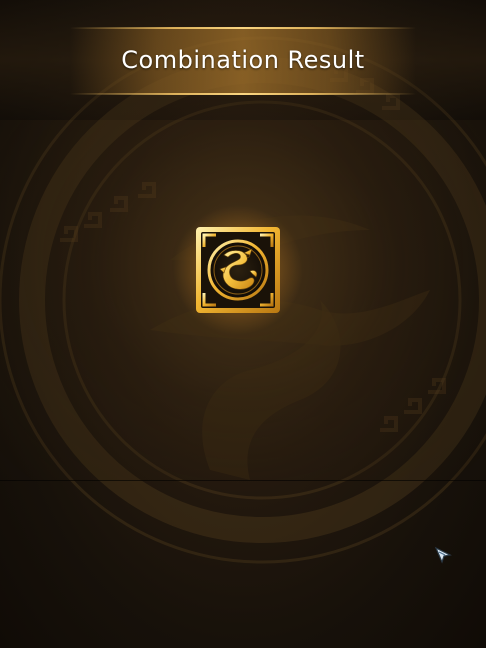 This screenshot has width=486, height=648. What do you see at coordinates (443, 555) in the screenshot?
I see `mouse-cursor-icon` at bounding box center [443, 555].